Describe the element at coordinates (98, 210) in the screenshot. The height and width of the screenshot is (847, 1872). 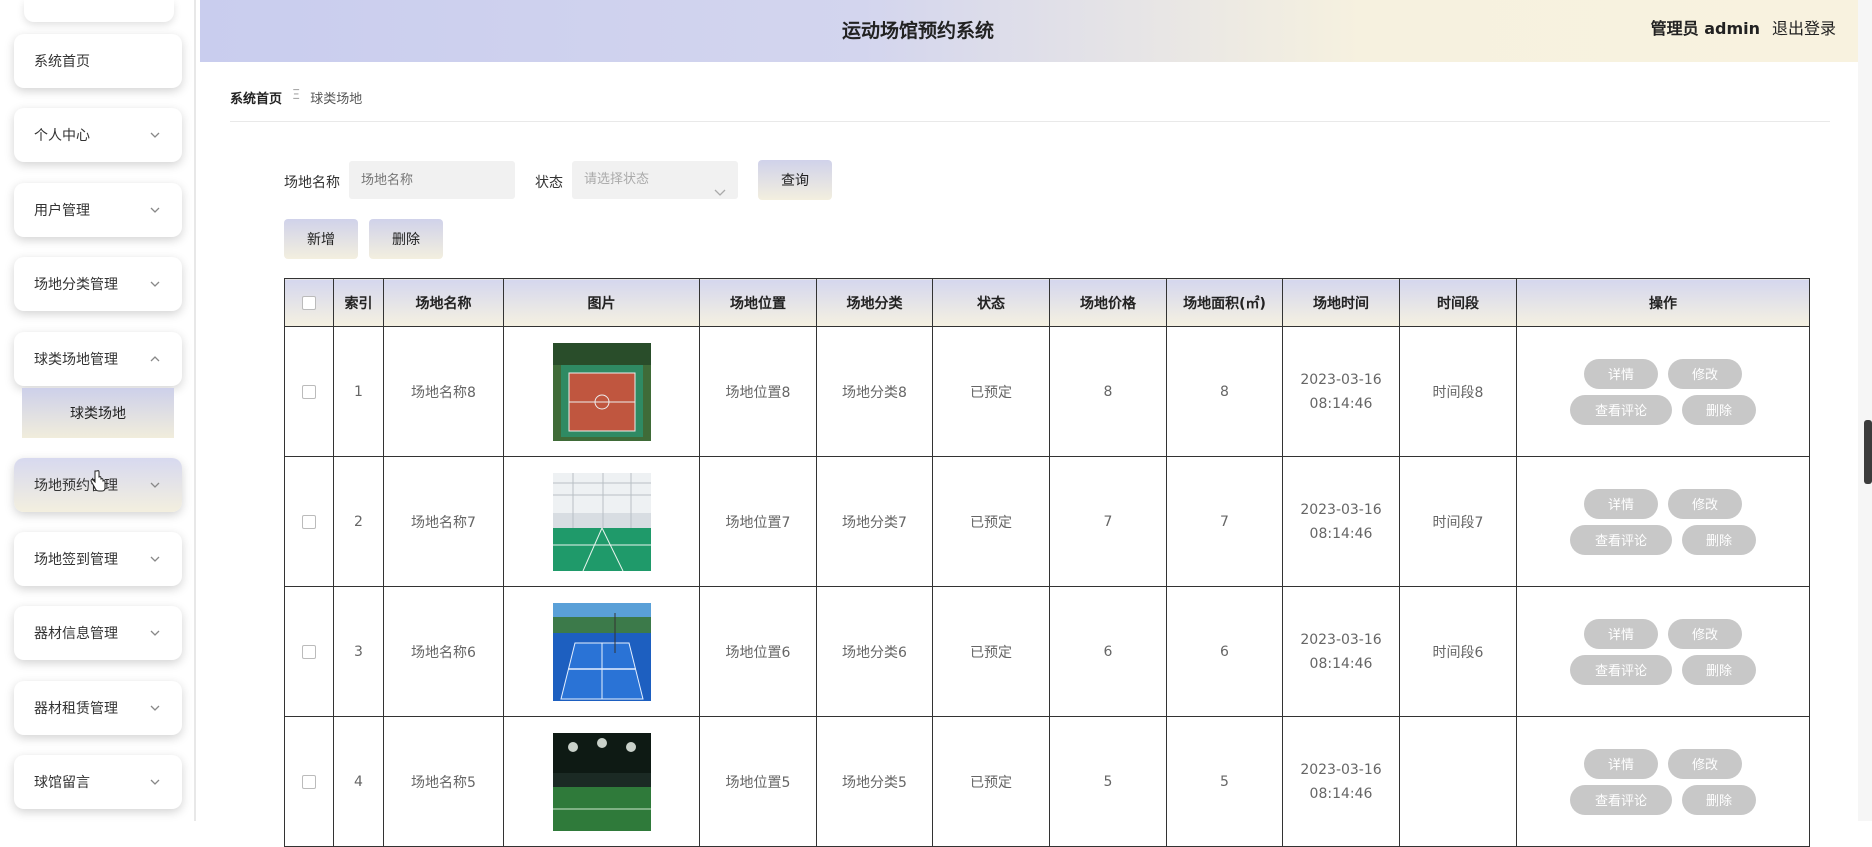
I see `sidebar-item-user-management: 用户管理` at that location.